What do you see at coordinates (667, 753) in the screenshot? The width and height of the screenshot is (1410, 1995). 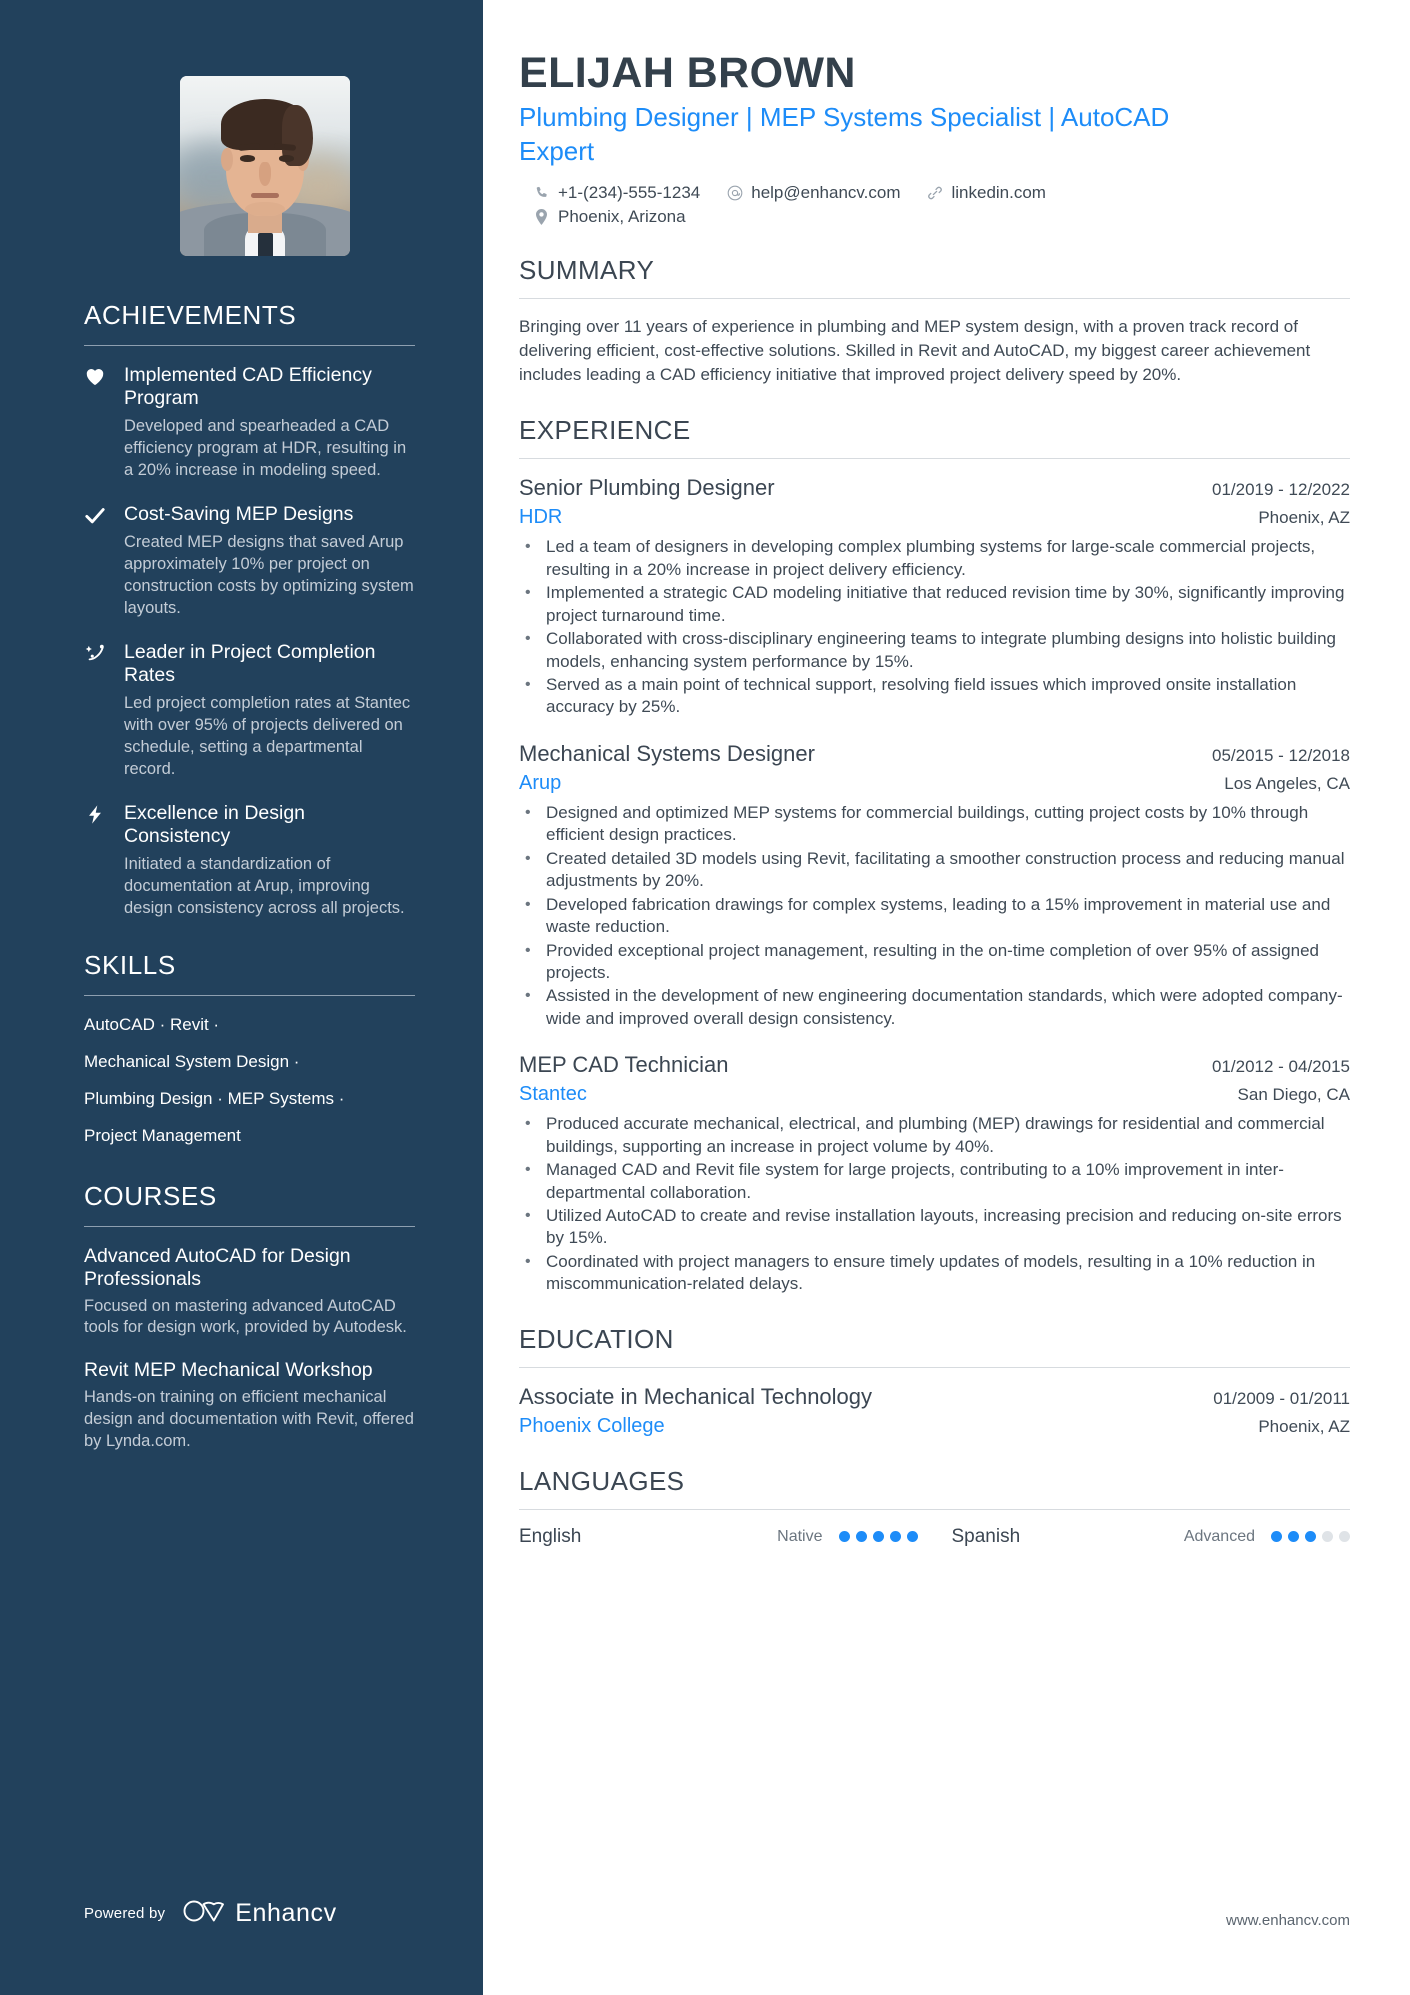 I see `job-title: Mechanical Systems Designer` at bounding box center [667, 753].